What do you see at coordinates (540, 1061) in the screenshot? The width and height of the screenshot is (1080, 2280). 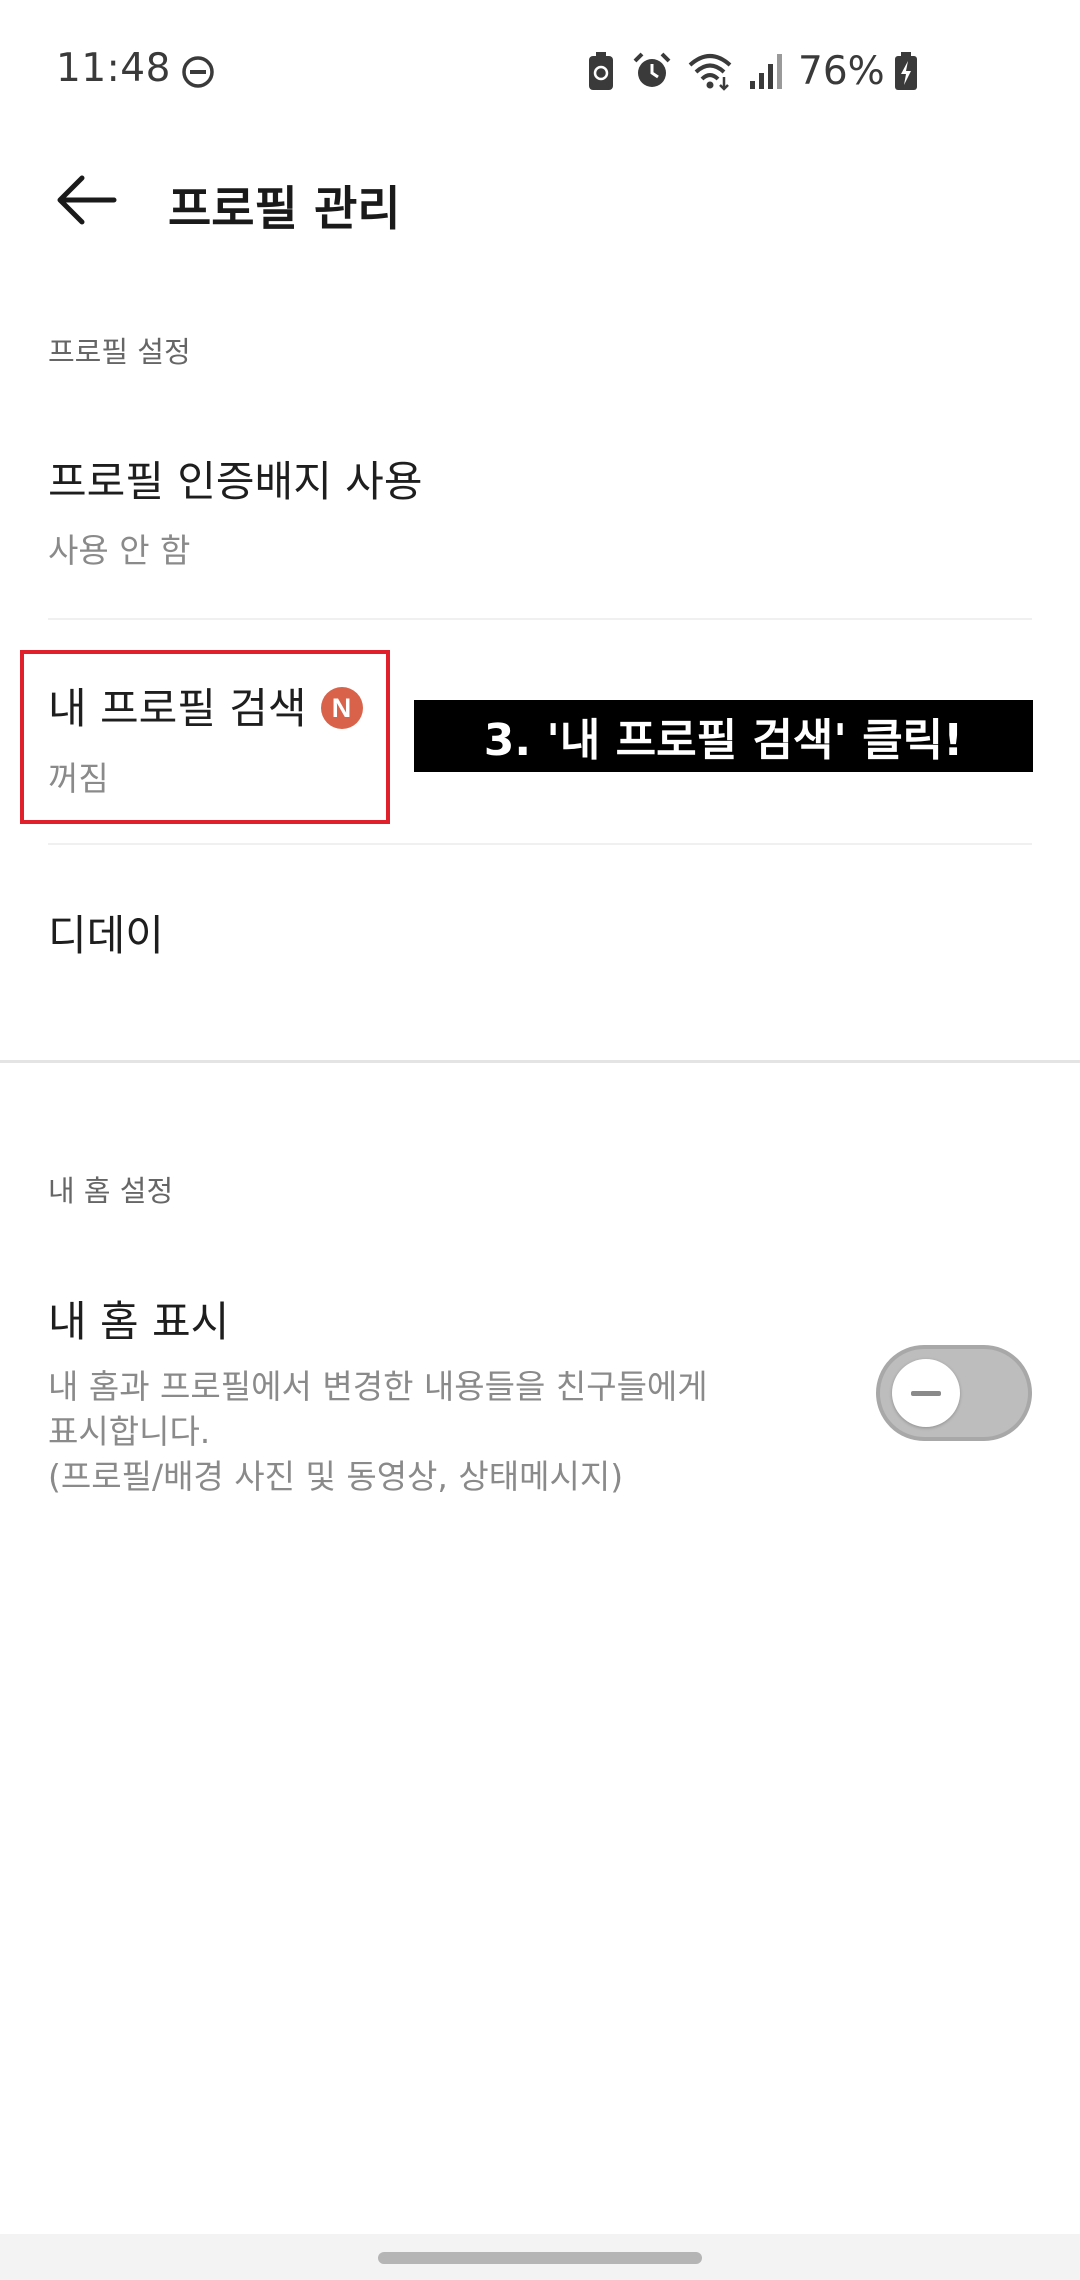 I see `section-divider` at bounding box center [540, 1061].